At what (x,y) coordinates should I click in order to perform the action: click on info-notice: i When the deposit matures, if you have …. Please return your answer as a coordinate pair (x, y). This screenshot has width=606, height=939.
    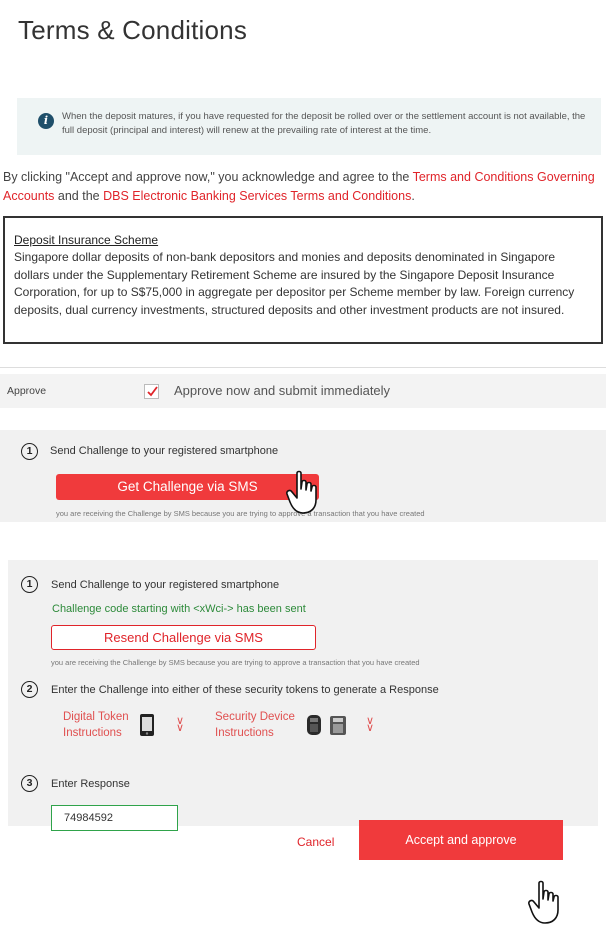
    Looking at the image, I should click on (309, 126).